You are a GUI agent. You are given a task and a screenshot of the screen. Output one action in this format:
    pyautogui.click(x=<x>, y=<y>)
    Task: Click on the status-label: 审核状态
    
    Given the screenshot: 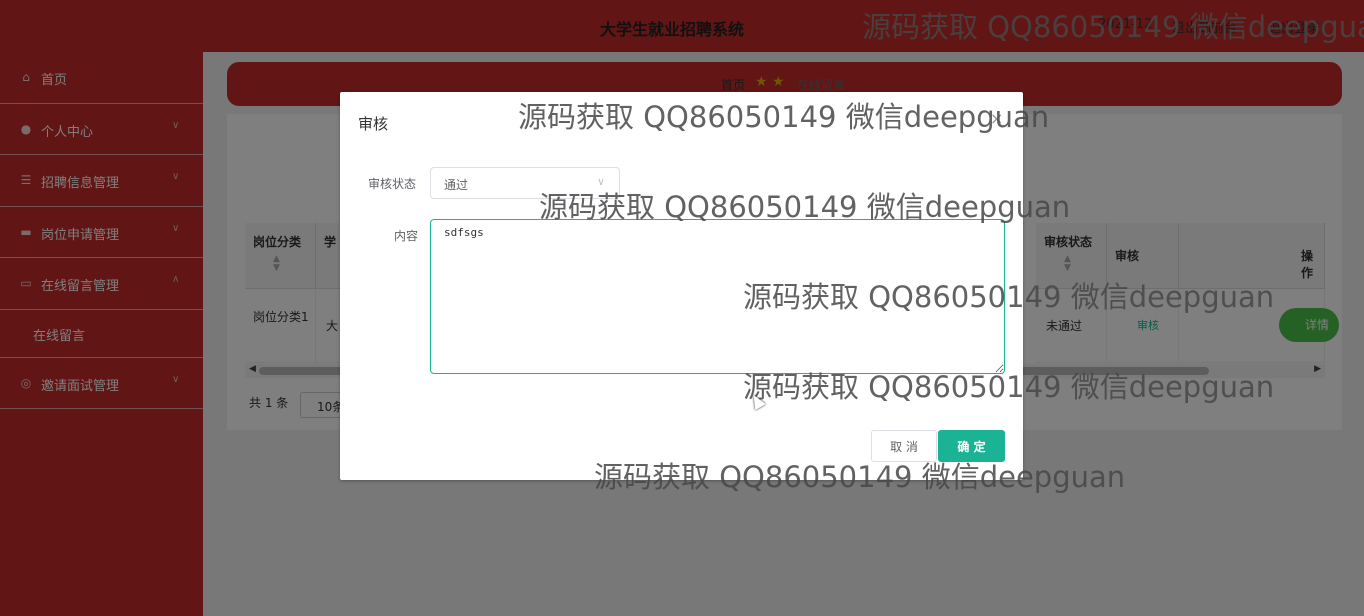 What is the action you would take?
    pyautogui.click(x=392, y=184)
    